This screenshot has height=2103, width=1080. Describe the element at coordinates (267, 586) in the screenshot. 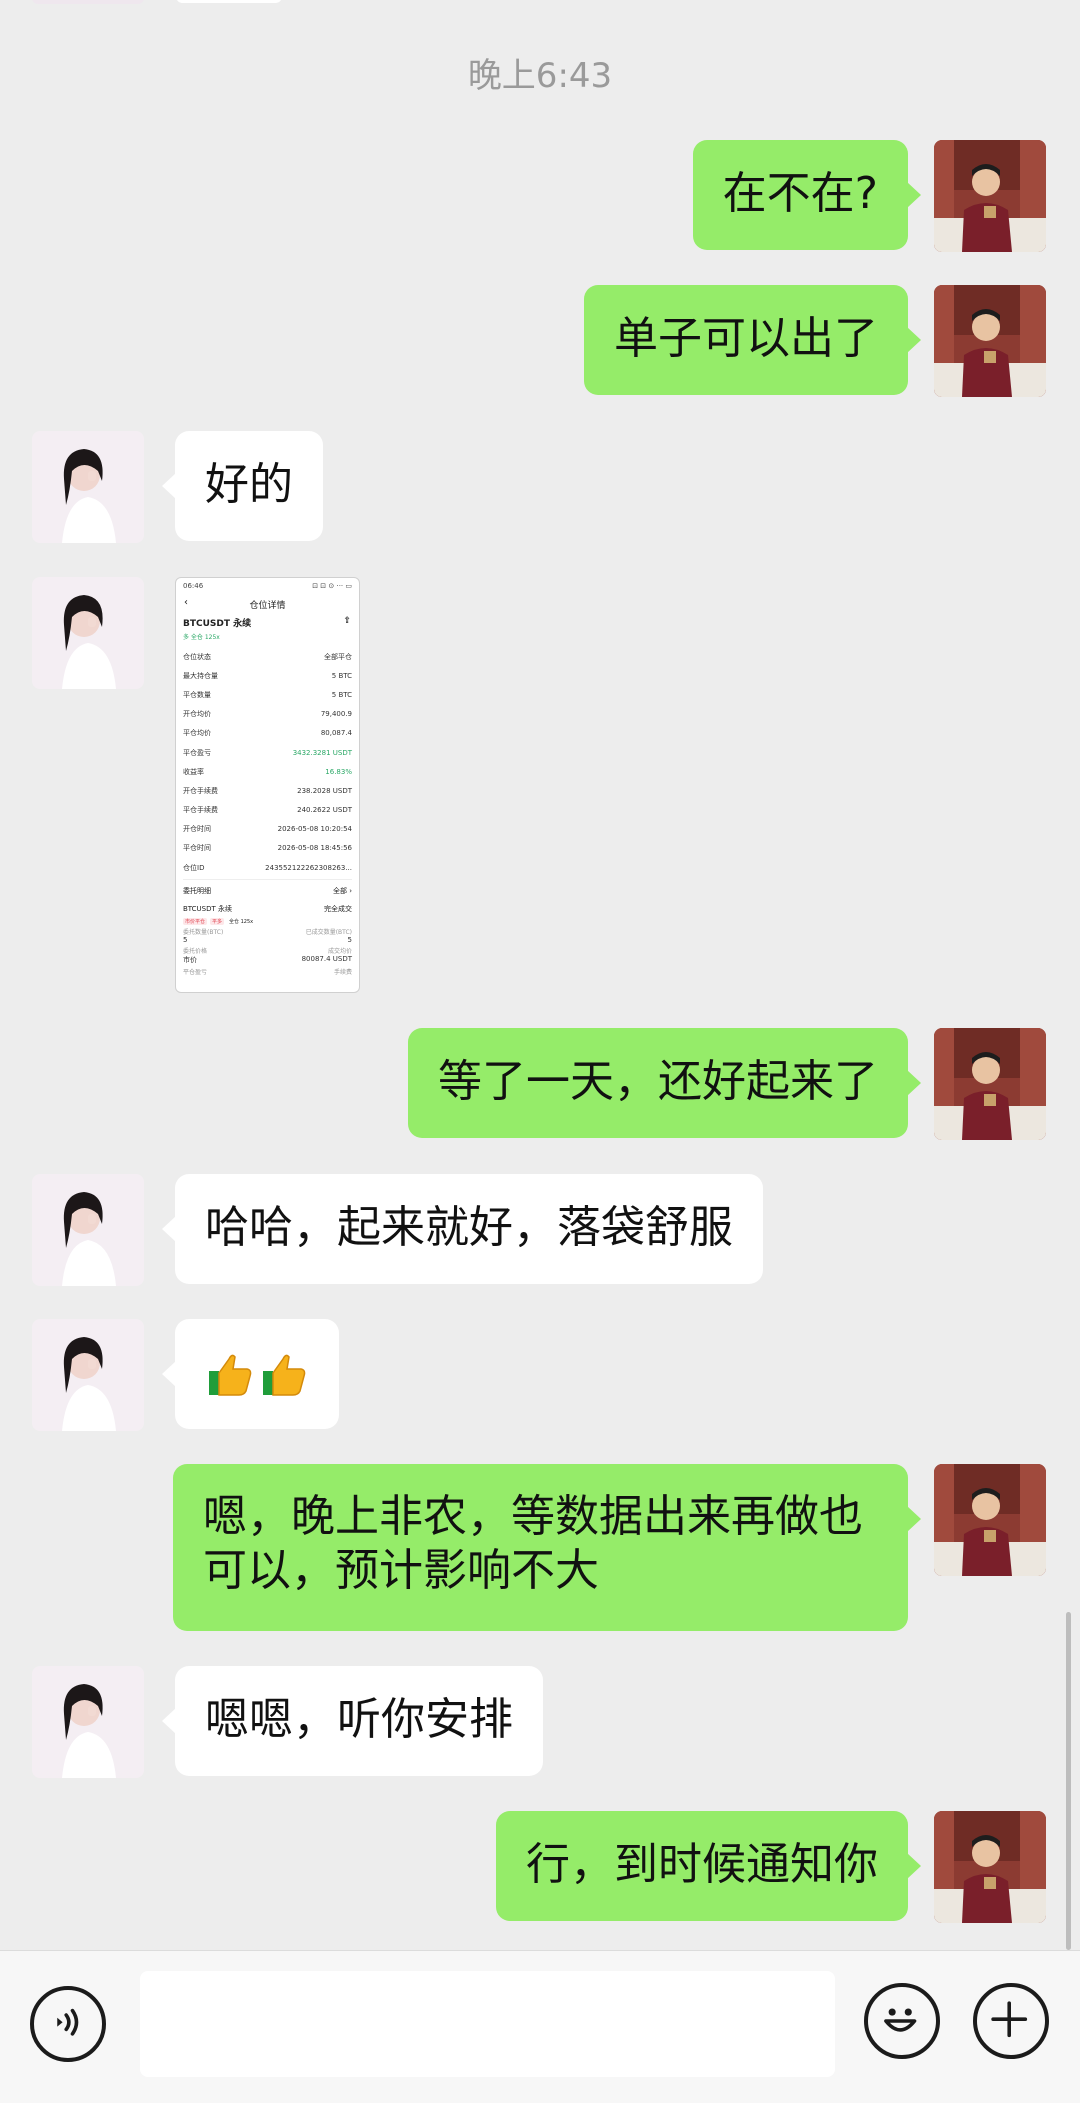

I see `screenshot-status-bar: 06:46 ⊡ ⊡ ⊙ ··· ▭` at that location.